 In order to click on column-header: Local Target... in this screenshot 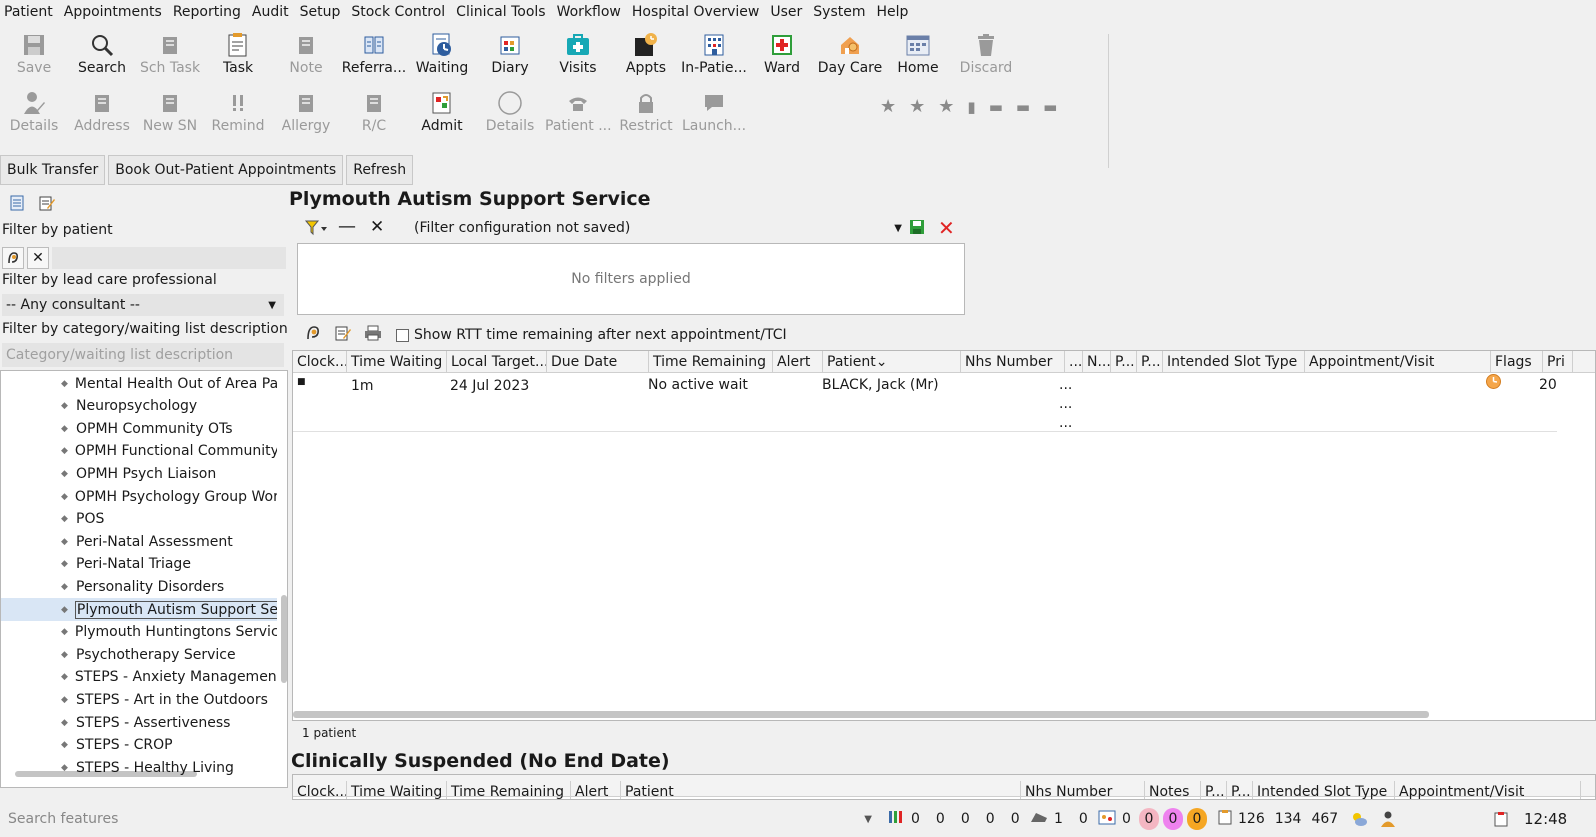, I will do `click(497, 362)`.